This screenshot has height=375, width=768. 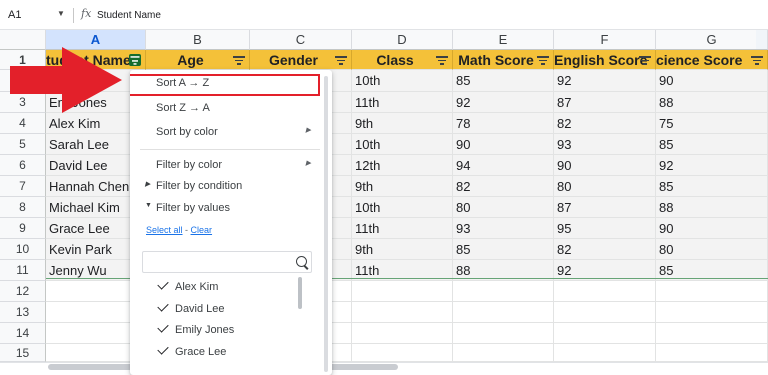 What do you see at coordinates (23, 249) in the screenshot?
I see `row-number-10: 10` at bounding box center [23, 249].